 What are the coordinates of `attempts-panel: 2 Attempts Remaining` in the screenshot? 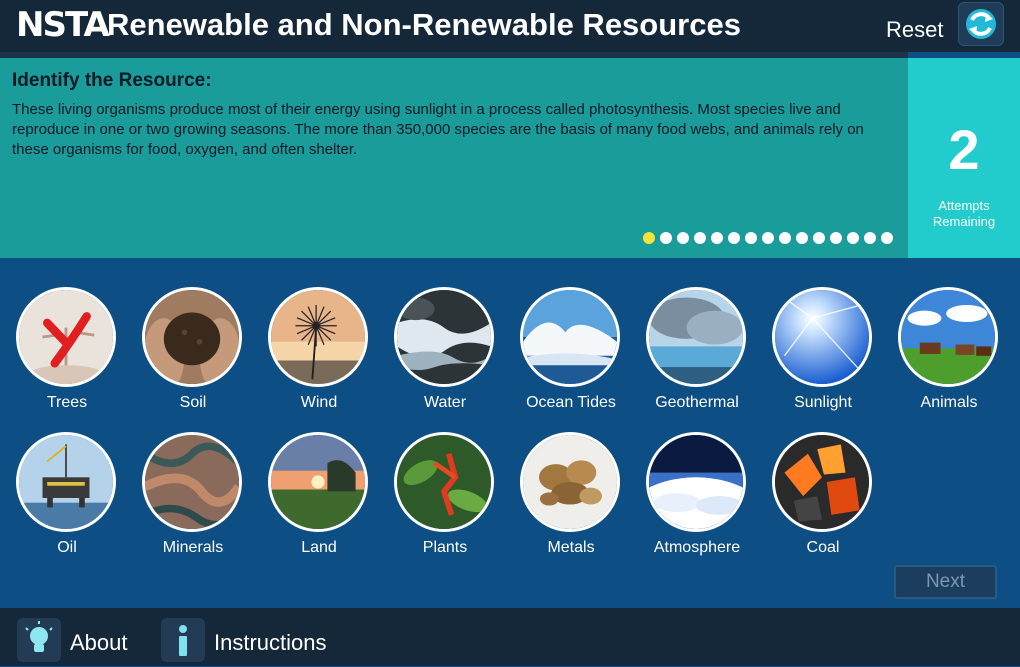 It's located at (964, 158).